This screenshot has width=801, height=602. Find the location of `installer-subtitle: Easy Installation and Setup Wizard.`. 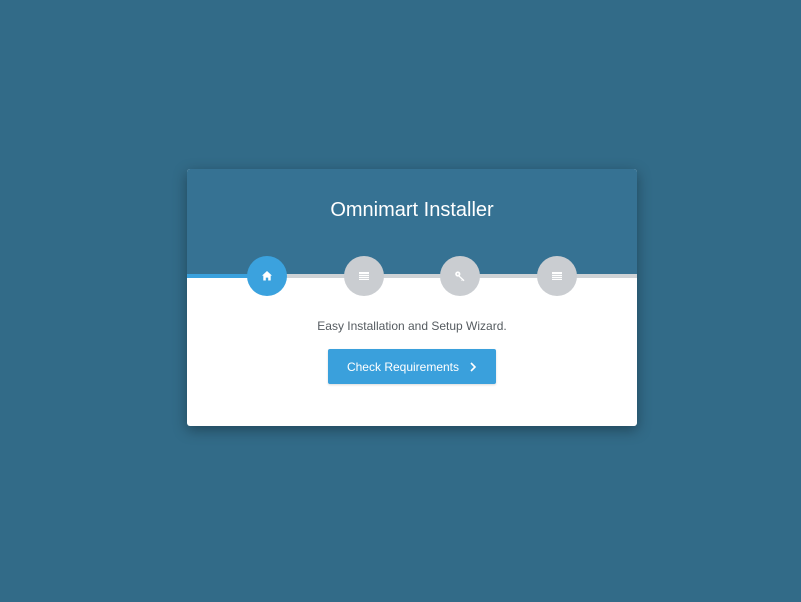

installer-subtitle: Easy Installation and Setup Wizard. is located at coordinates (412, 326).